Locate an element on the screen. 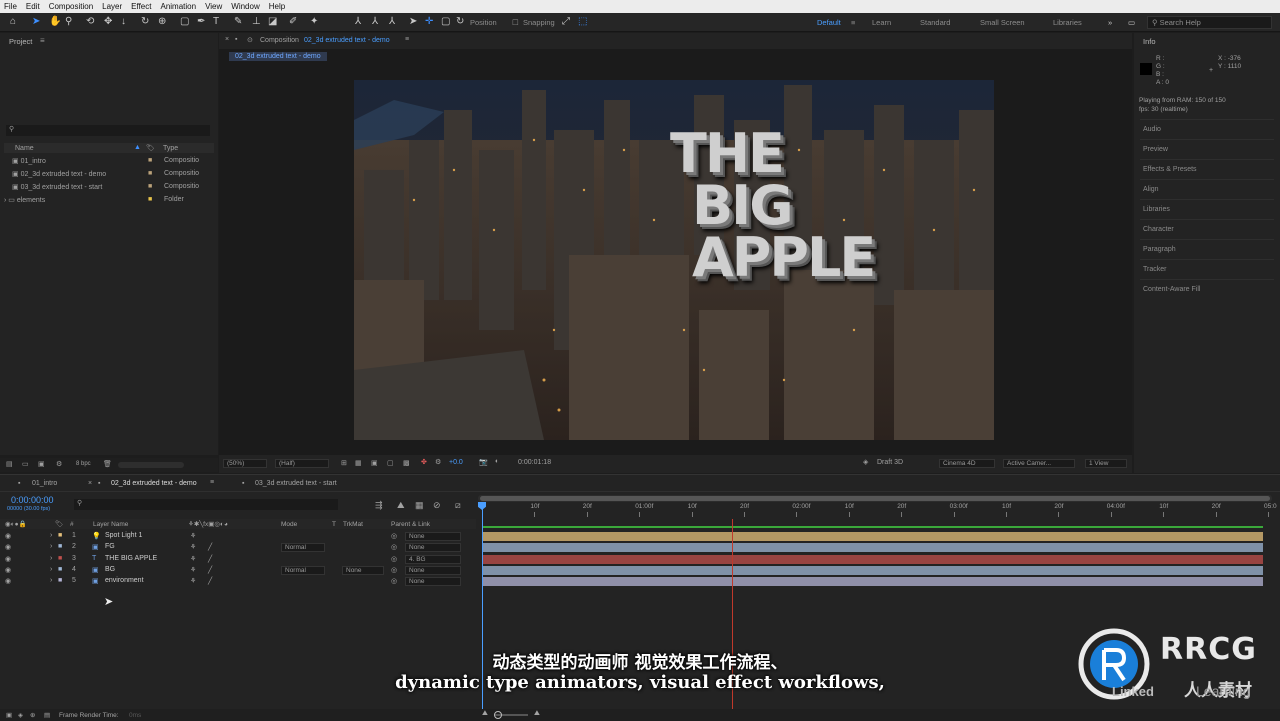 This screenshot has height=721, width=1280. eraser-tool-icon: ◪ is located at coordinates (272, 21).